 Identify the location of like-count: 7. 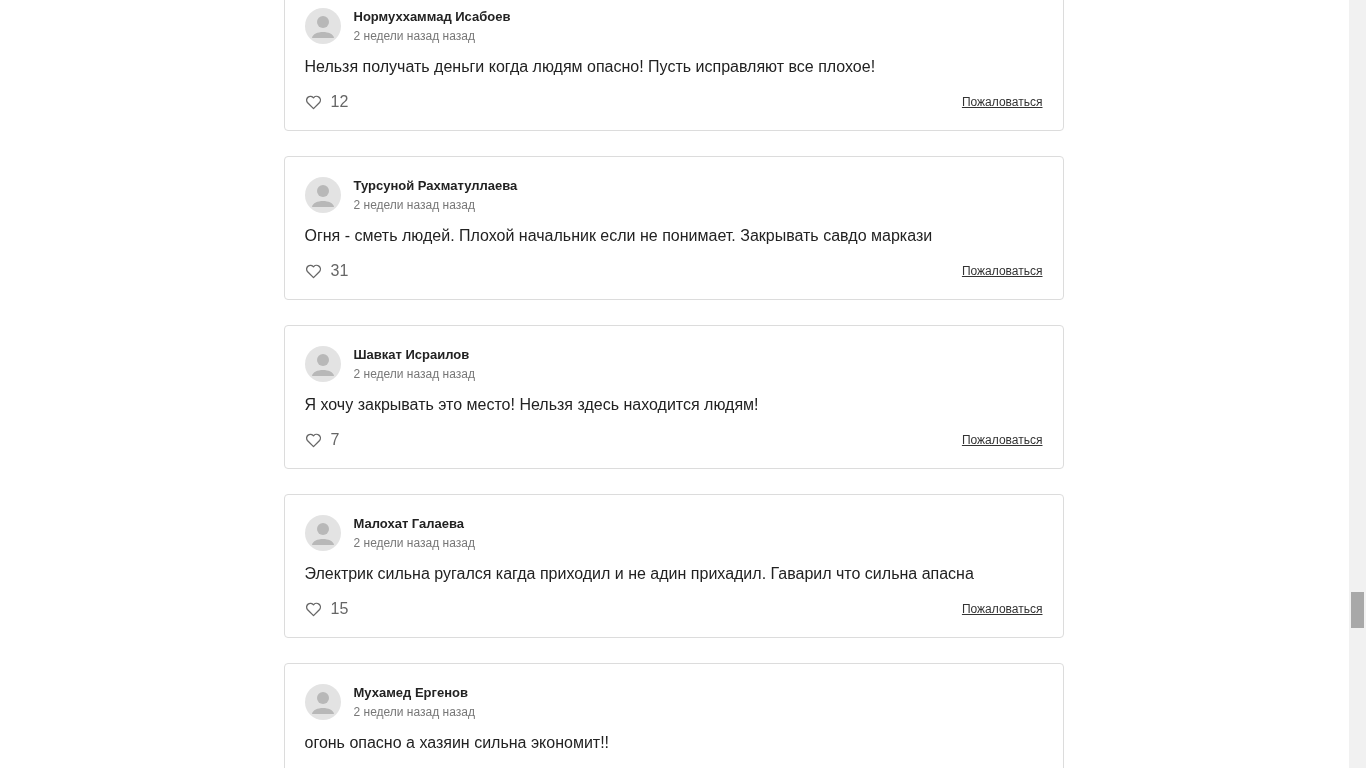
(335, 440).